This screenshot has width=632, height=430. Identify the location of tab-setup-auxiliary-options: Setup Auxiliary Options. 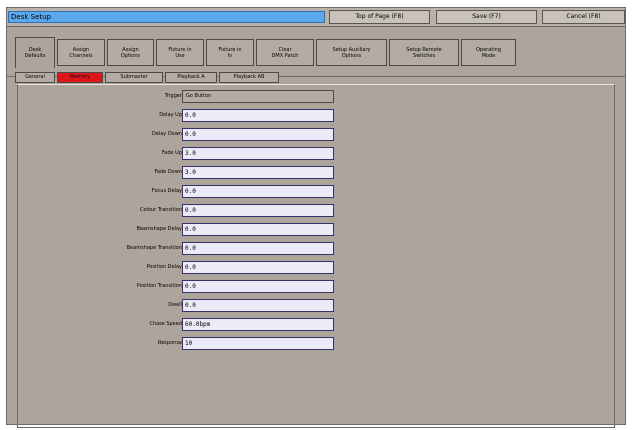
(351, 52).